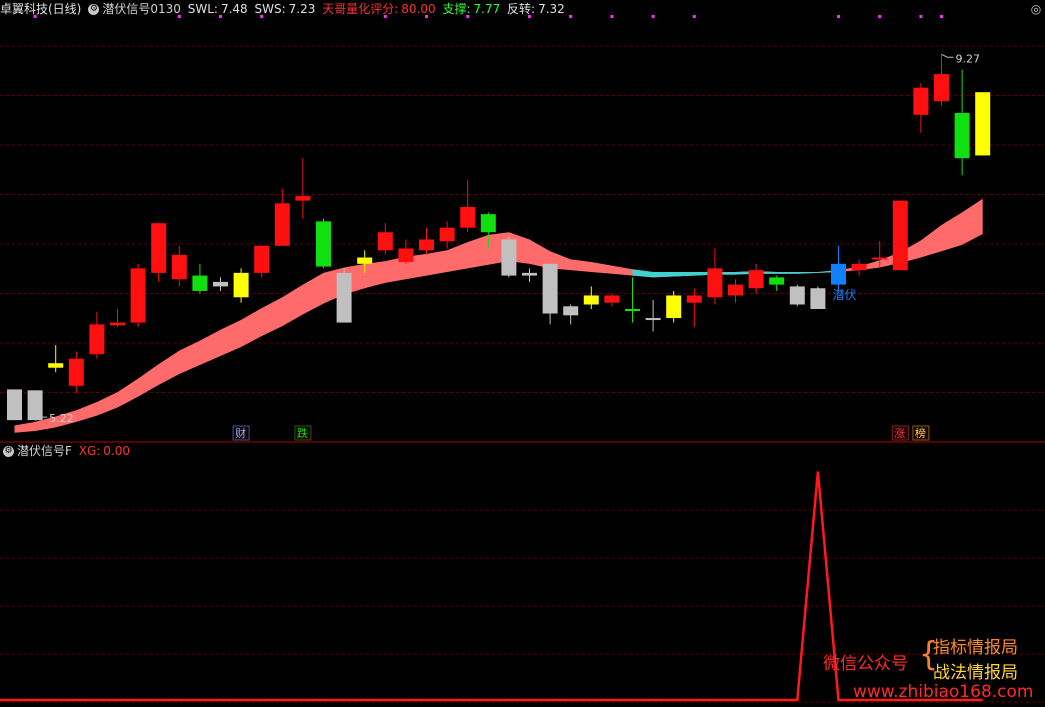 This screenshot has height=707, width=1045. Describe the element at coordinates (845, 295) in the screenshot. I see `latent-label: 潜伏` at that location.